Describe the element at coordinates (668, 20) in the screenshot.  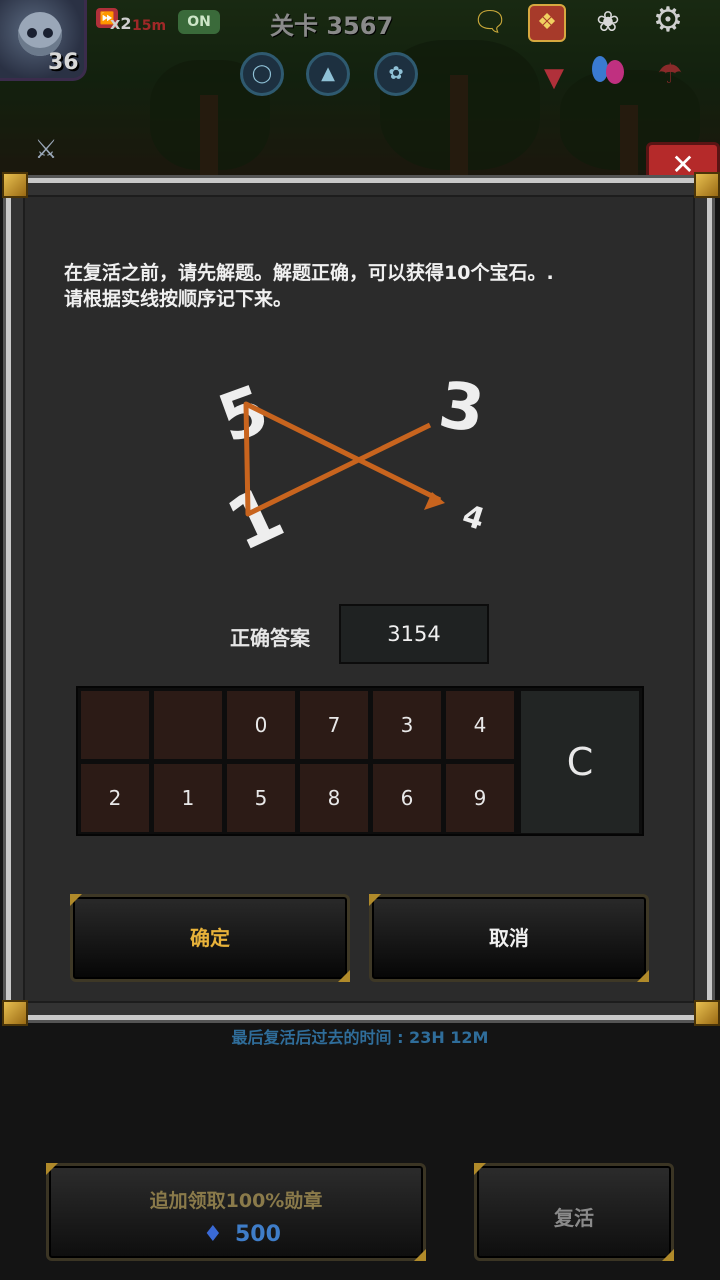
I see `gear-icon: ⚙` at that location.